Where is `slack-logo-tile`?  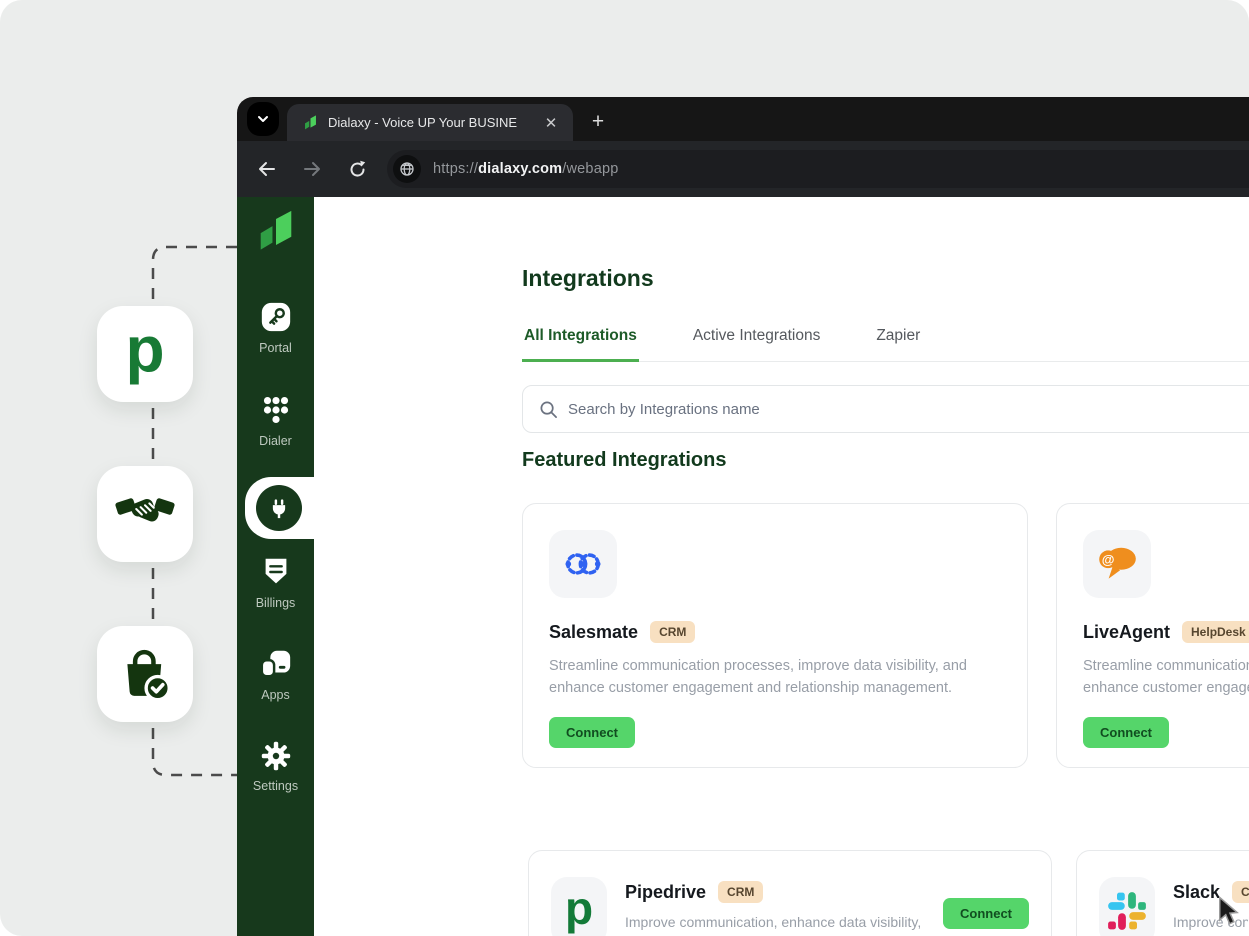
slack-logo-tile is located at coordinates (1127, 906).